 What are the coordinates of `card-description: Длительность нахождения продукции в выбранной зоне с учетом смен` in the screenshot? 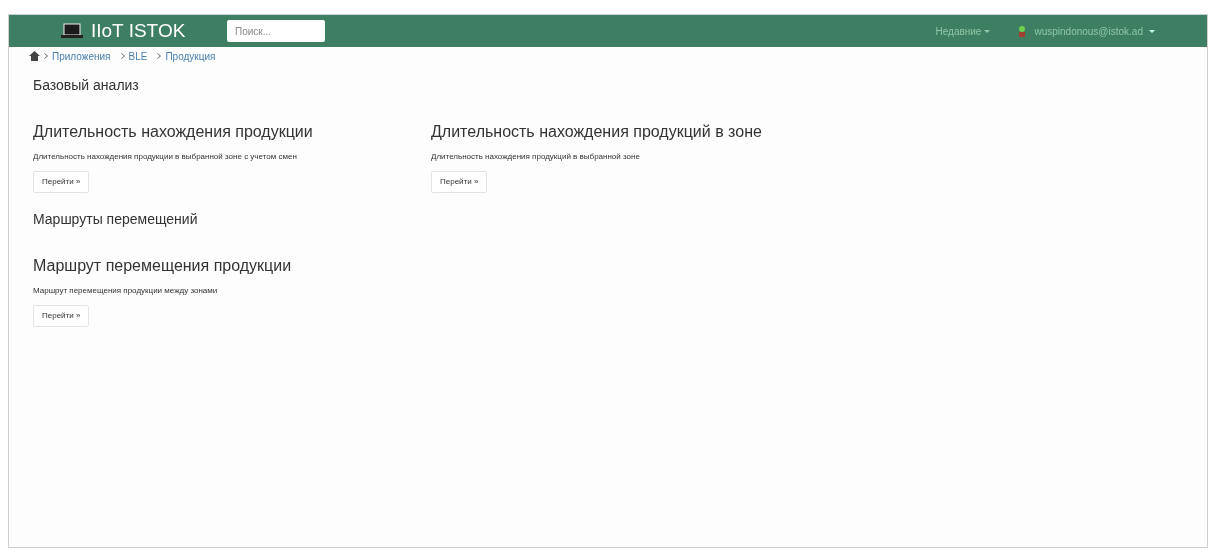 It's located at (165, 157).